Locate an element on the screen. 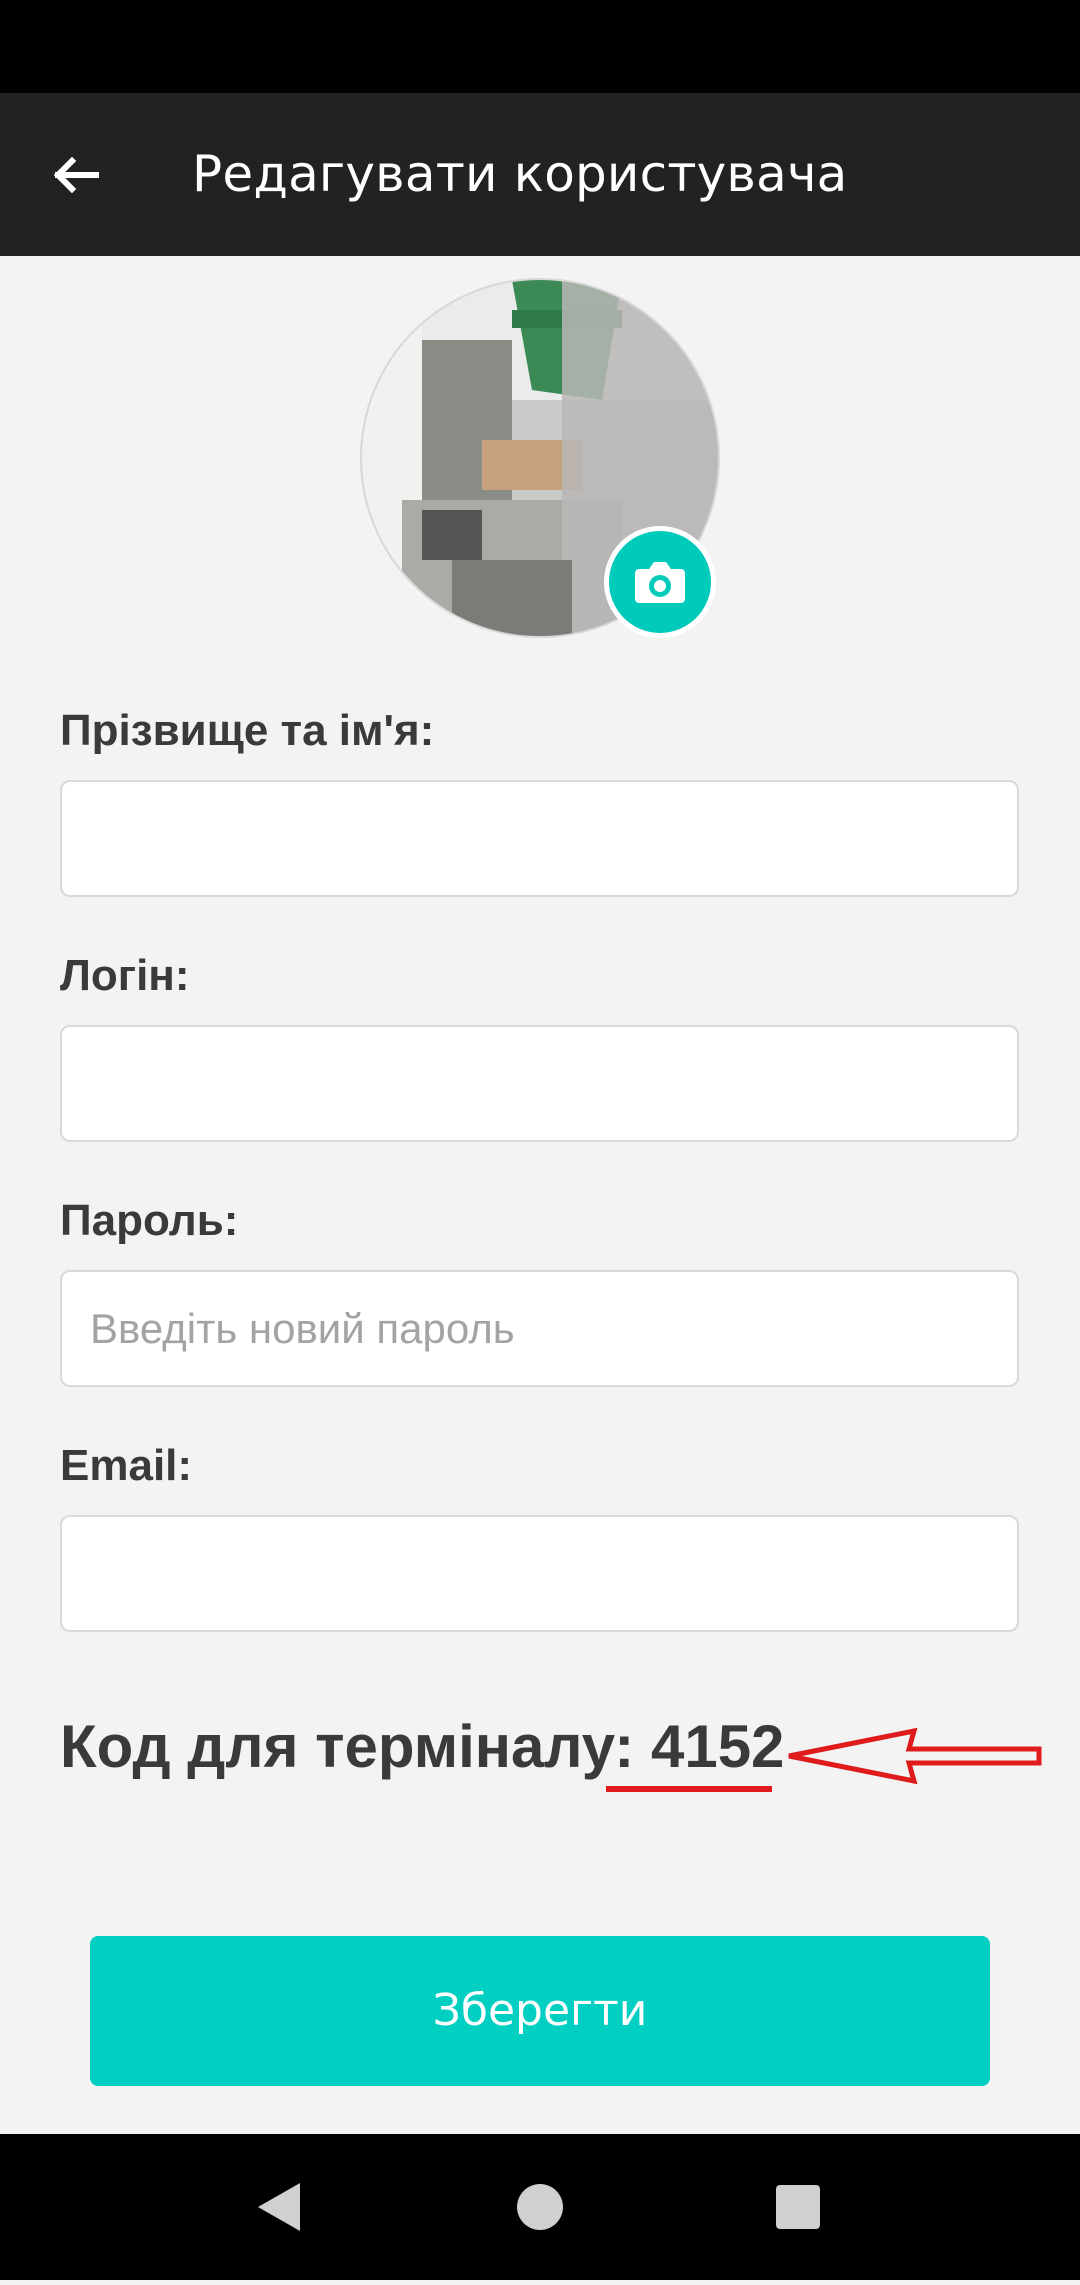 The width and height of the screenshot is (1080, 2285). nav-recents-button is located at coordinates (798, 2207).